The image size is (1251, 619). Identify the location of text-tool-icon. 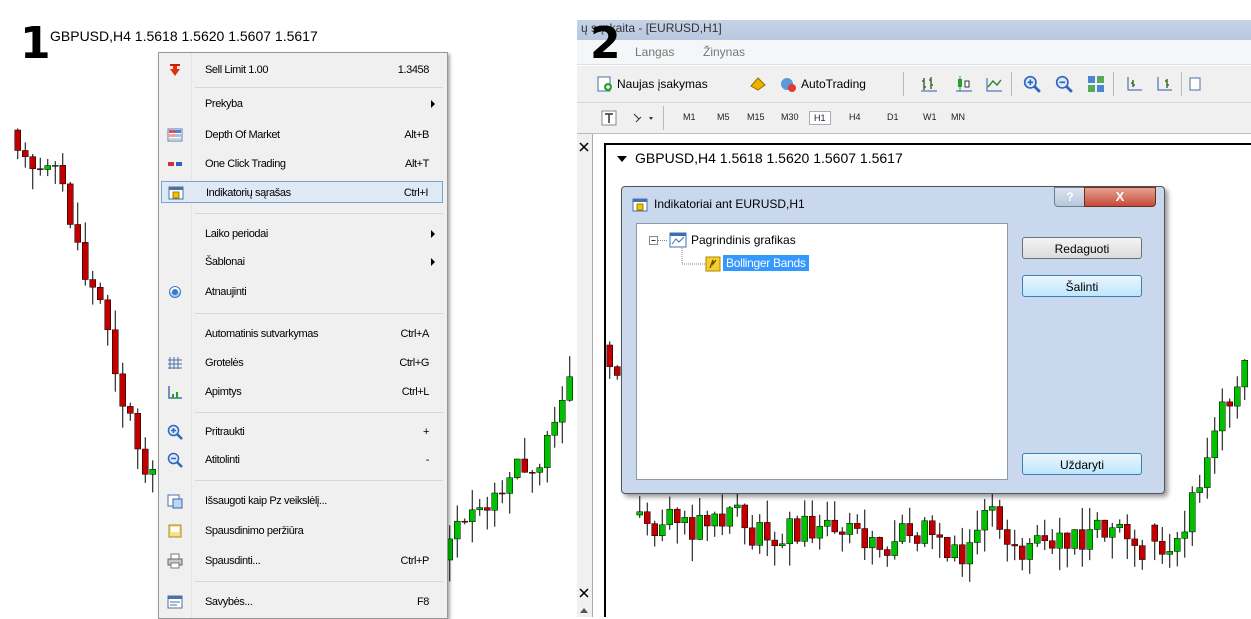
(609, 118).